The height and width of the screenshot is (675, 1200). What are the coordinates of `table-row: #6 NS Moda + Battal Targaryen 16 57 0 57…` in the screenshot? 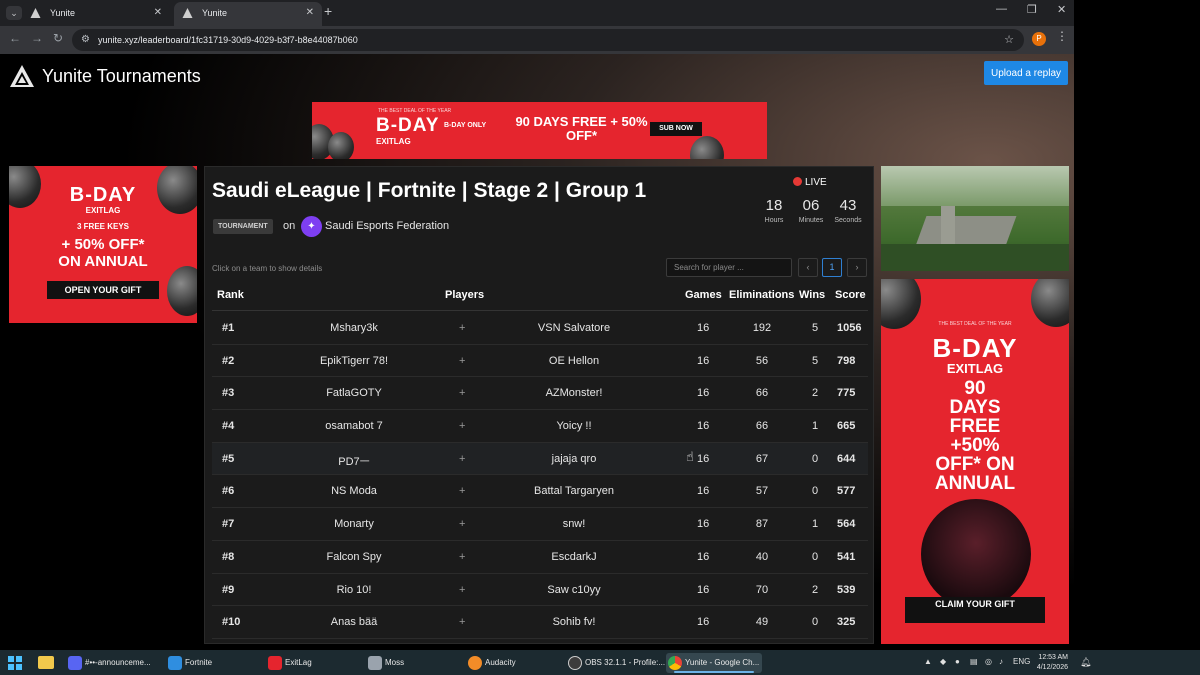 It's located at (540, 492).